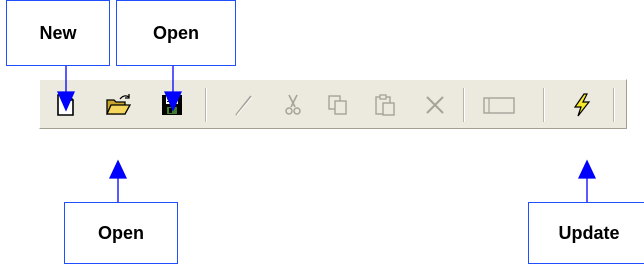  I want to click on arrow-open-top-head, so click(173, 101).